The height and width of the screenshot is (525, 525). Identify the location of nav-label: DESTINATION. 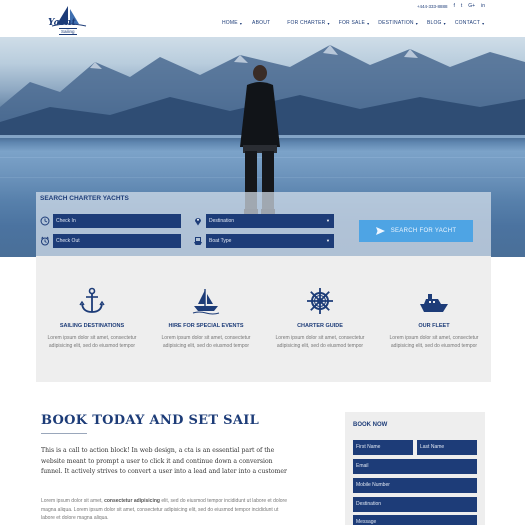
(396, 23).